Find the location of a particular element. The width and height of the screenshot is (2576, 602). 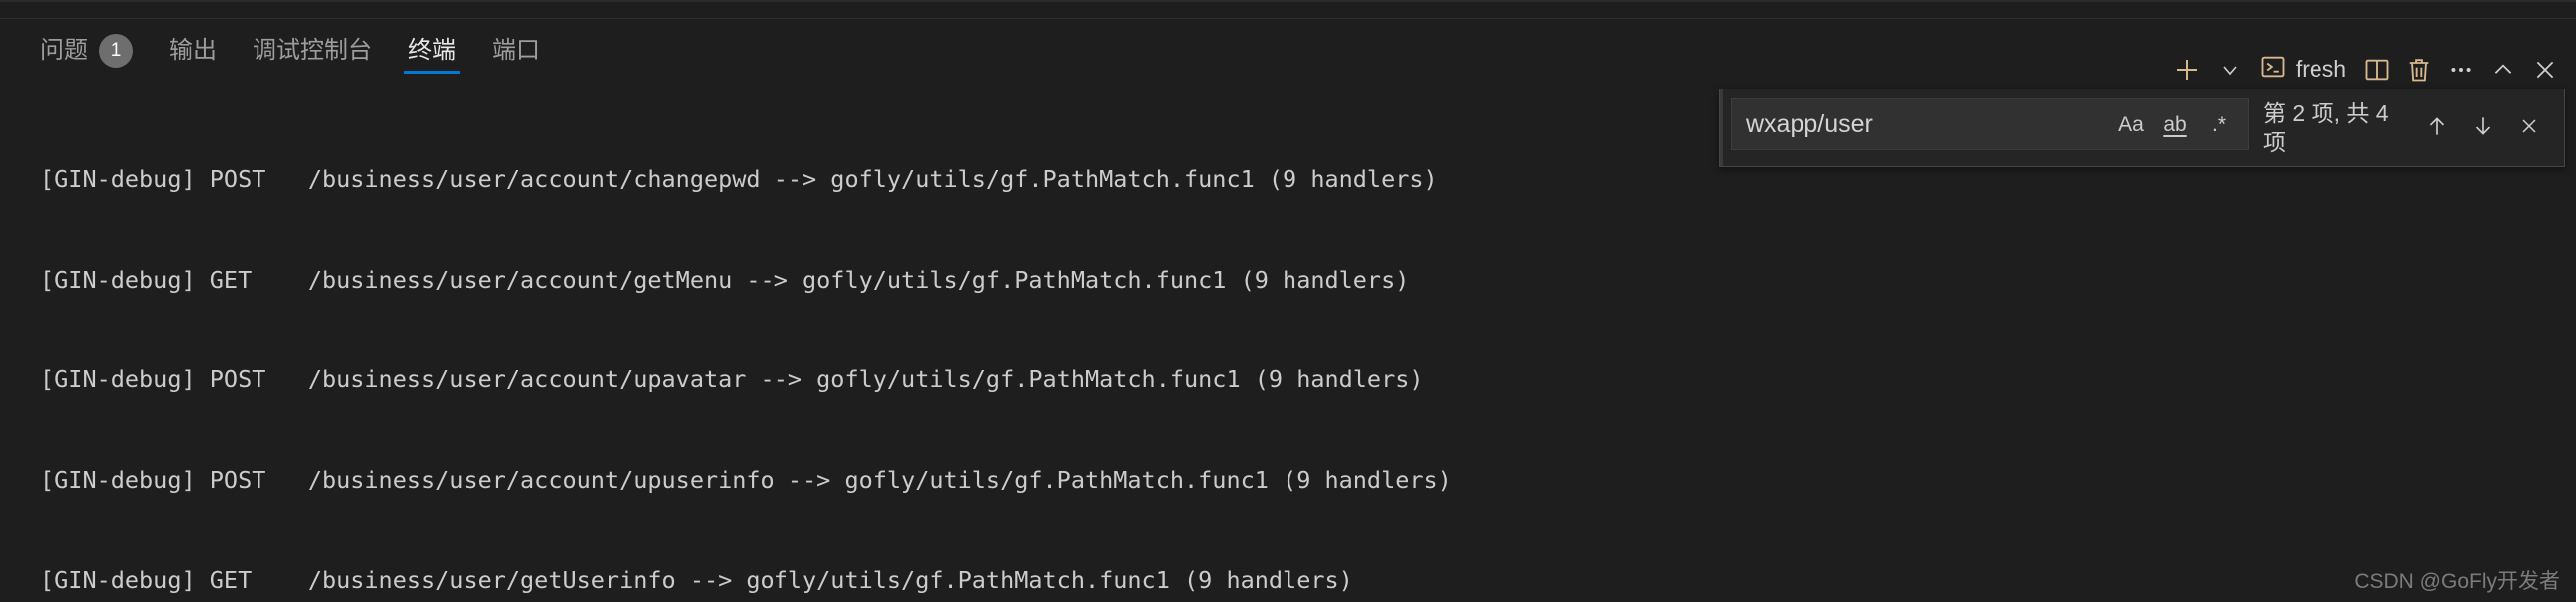

find-navigation is located at coordinates (2483, 126).